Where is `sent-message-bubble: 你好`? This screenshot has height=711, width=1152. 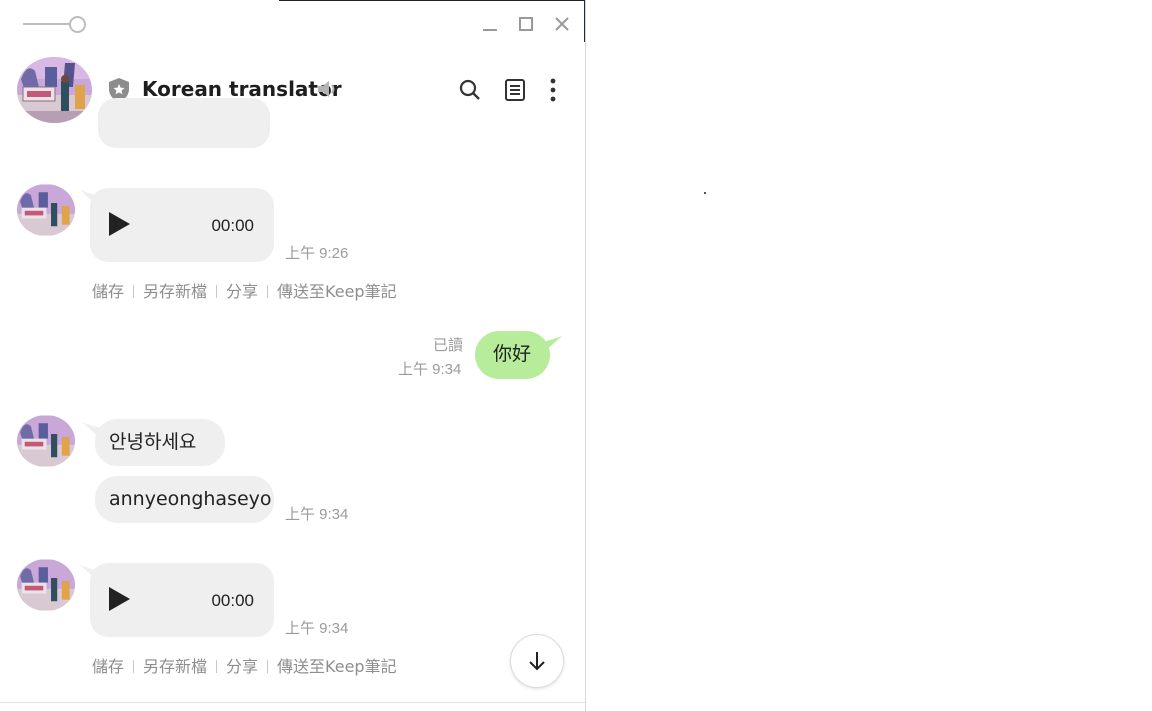 sent-message-bubble: 你好 is located at coordinates (512, 355).